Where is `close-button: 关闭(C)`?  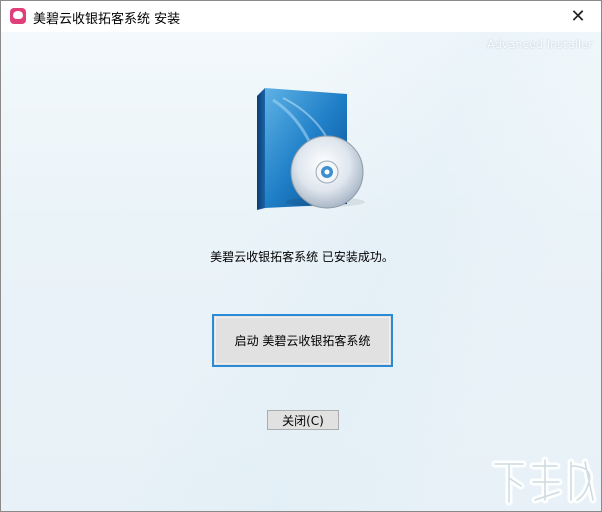 close-button: 关闭(C) is located at coordinates (303, 420).